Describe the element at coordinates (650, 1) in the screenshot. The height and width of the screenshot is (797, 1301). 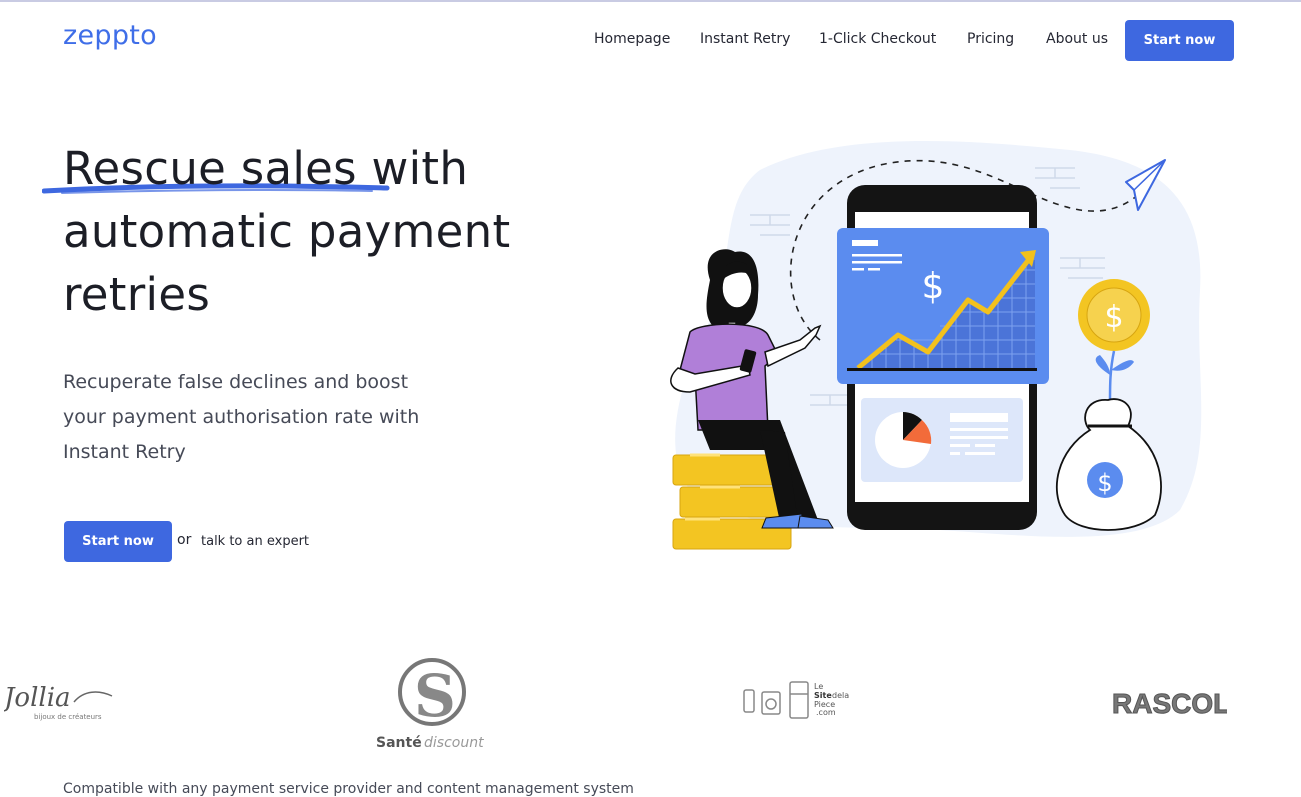
I see `top-border` at that location.